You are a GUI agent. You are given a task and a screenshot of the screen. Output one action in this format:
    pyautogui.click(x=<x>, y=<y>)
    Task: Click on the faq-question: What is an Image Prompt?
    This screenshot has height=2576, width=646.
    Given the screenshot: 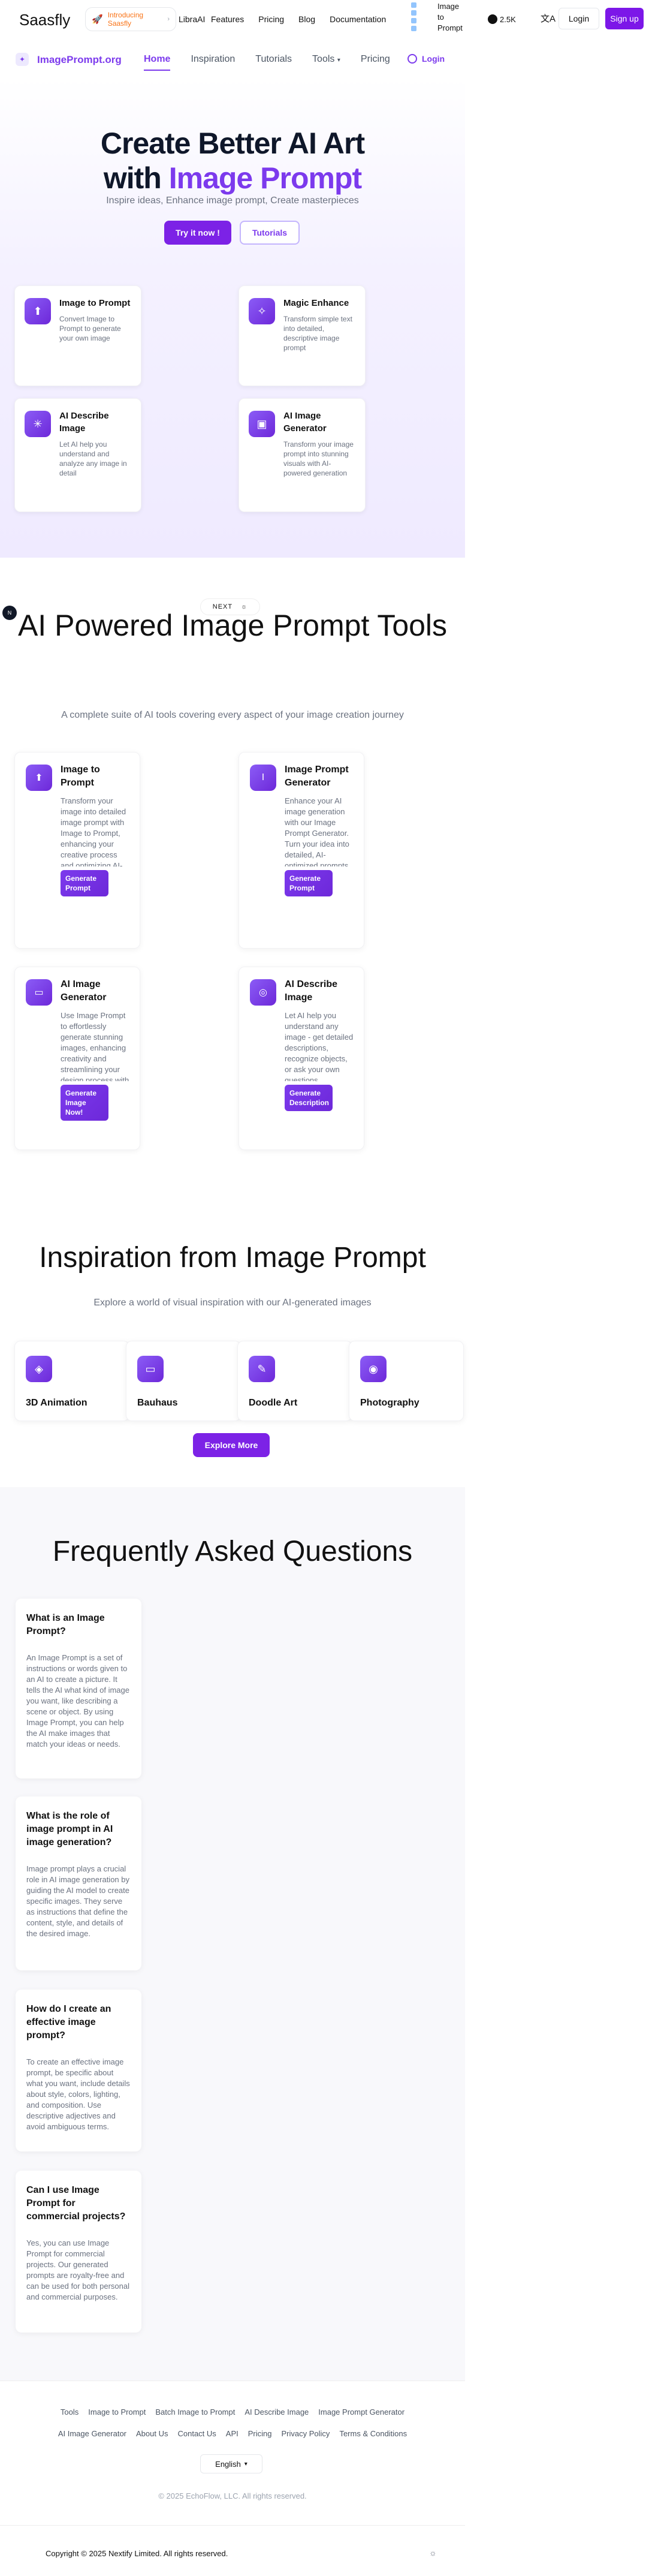 What is the action you would take?
    pyautogui.click(x=65, y=1624)
    